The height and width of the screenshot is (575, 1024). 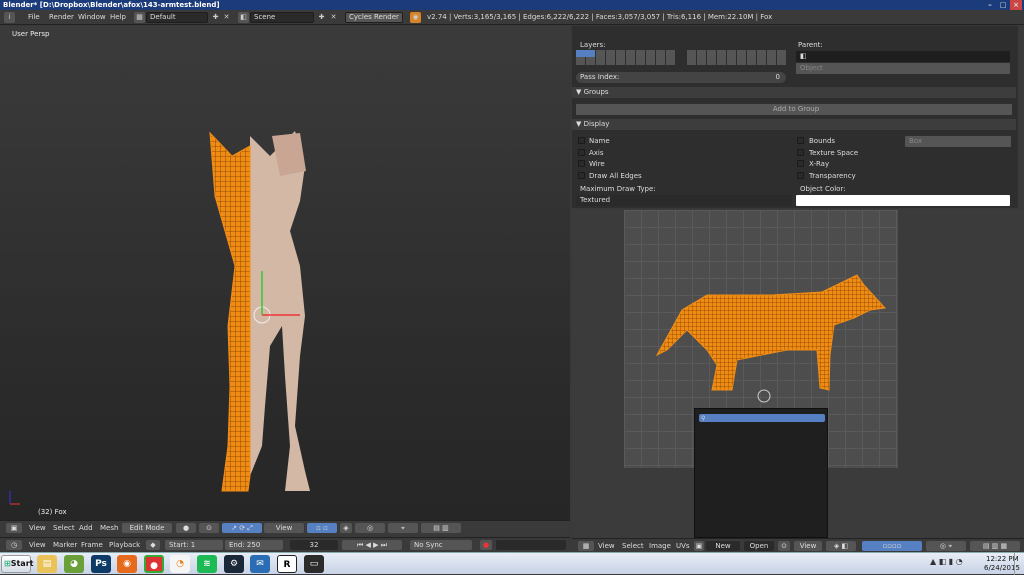 I want to click on layout-icon: ▦, so click(x=139, y=17).